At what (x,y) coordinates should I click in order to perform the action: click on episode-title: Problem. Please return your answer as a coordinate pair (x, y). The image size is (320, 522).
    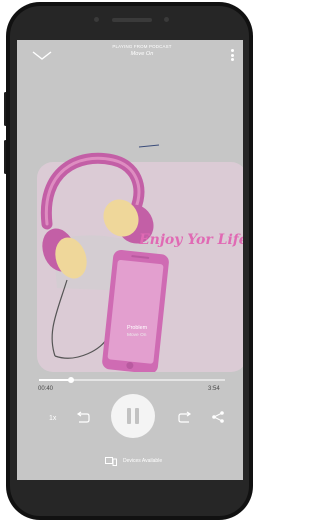
    Looking at the image, I should click on (137, 328).